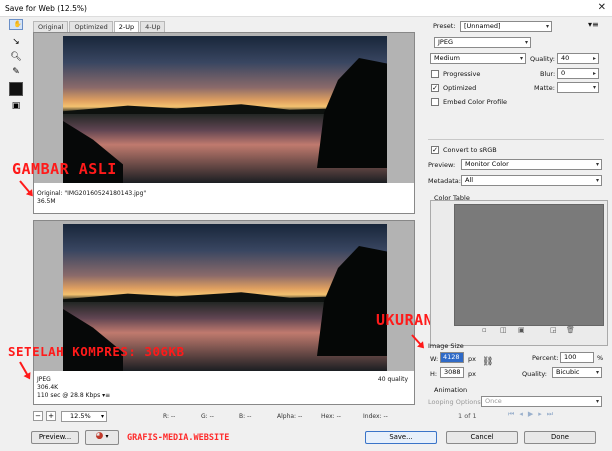  What do you see at coordinates (531, 164) in the screenshot?
I see `preview-select: Monitor Color ▾` at bounding box center [531, 164].